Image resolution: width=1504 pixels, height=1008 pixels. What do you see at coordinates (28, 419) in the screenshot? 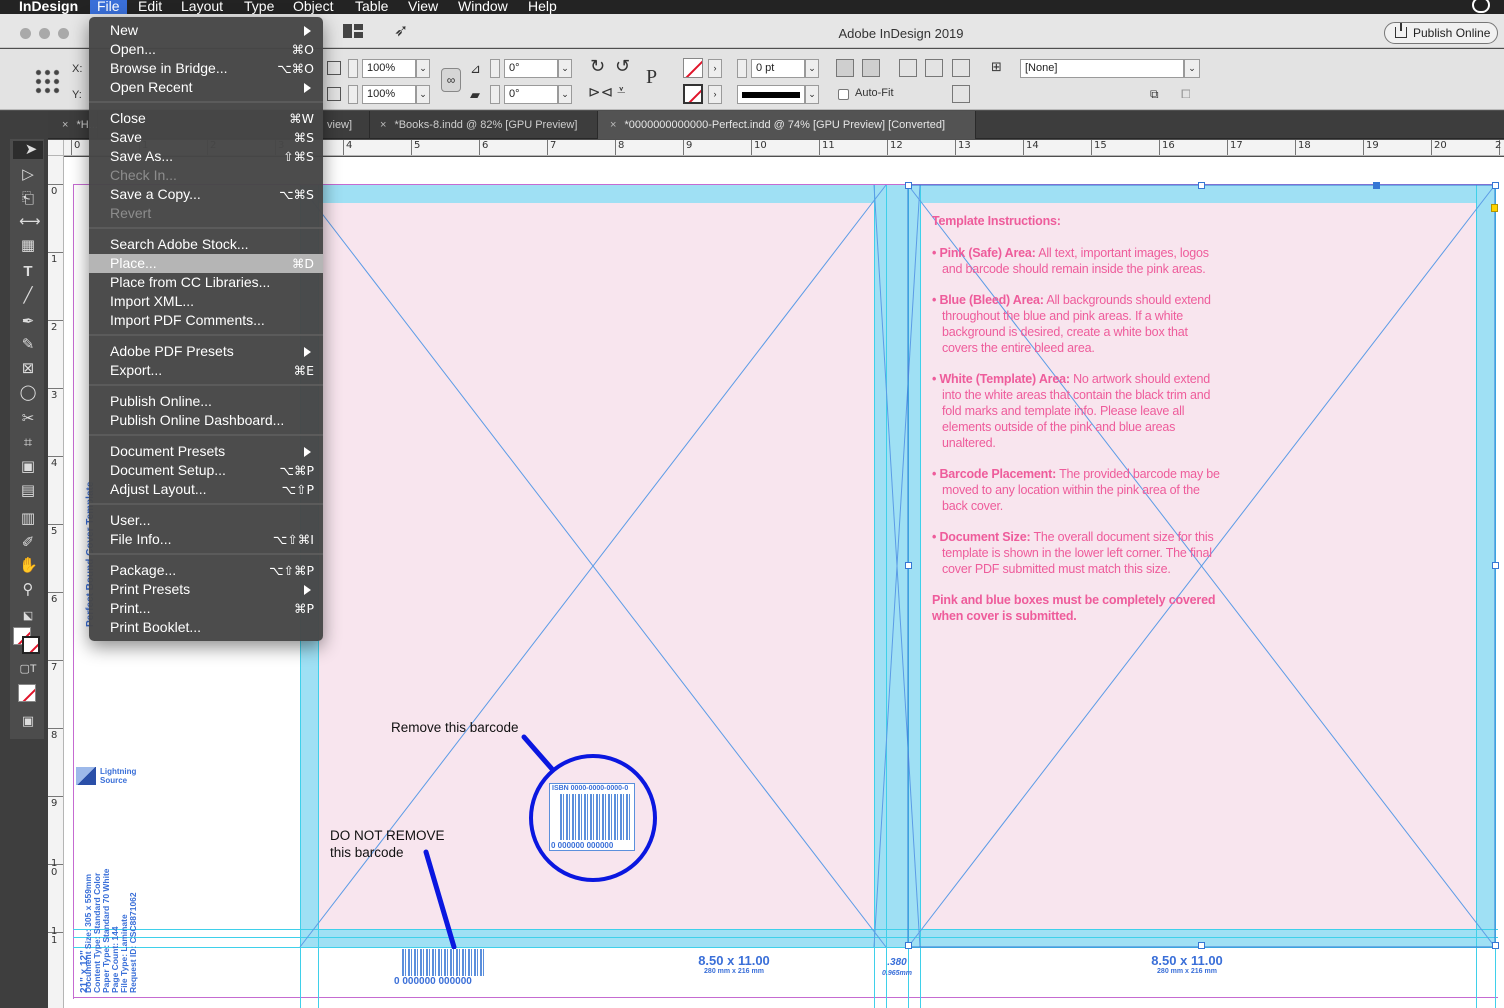
I see `scissors-tool-icon: ✂` at bounding box center [28, 419].